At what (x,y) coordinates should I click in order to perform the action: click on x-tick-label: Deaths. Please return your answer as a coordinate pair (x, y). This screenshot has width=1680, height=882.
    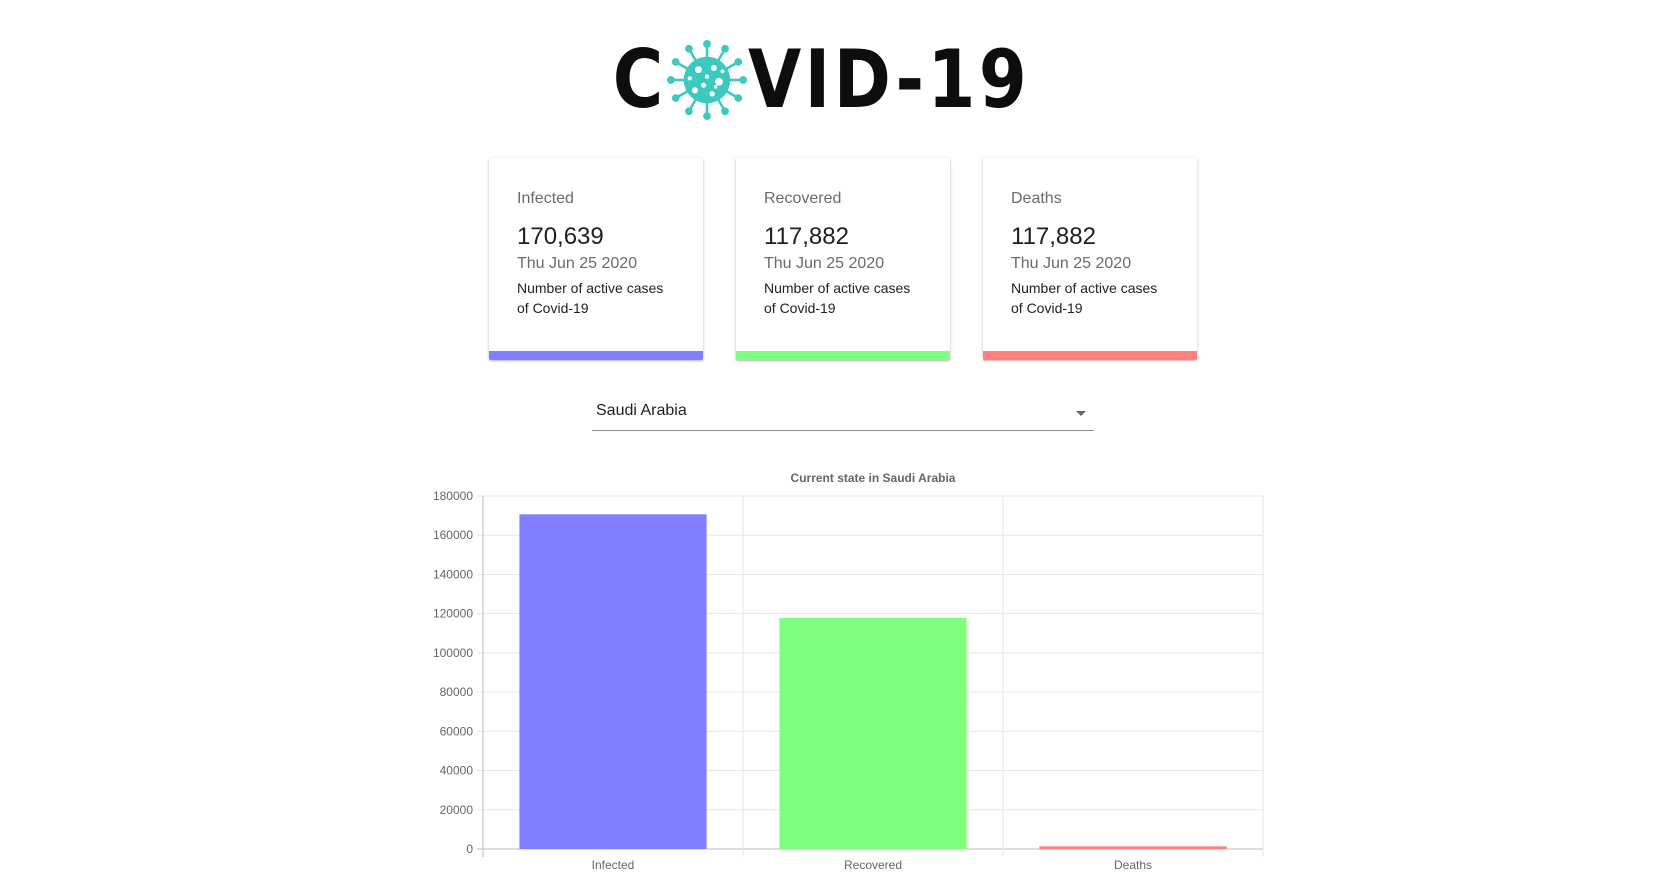
    Looking at the image, I should click on (1133, 865).